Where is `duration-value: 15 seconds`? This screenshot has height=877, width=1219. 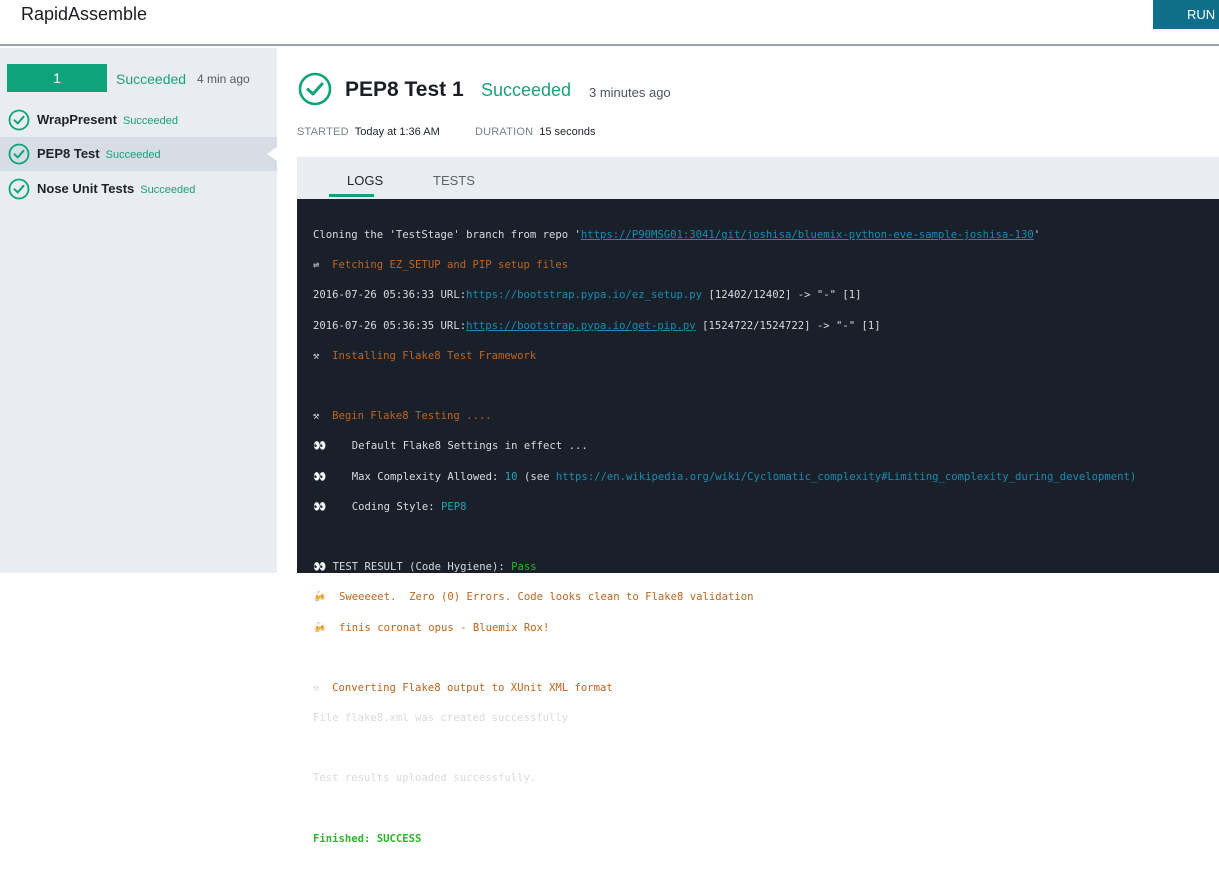 duration-value: 15 seconds is located at coordinates (567, 132).